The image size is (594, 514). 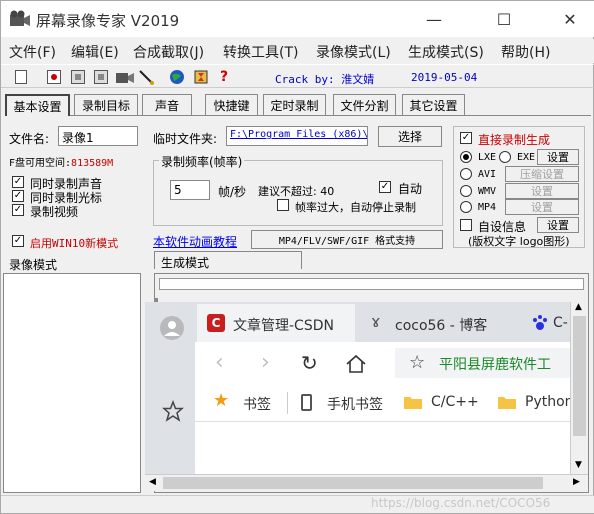 What do you see at coordinates (297, 136) in the screenshot?
I see `tempdir-input: F:\Program Files (x86)\` at bounding box center [297, 136].